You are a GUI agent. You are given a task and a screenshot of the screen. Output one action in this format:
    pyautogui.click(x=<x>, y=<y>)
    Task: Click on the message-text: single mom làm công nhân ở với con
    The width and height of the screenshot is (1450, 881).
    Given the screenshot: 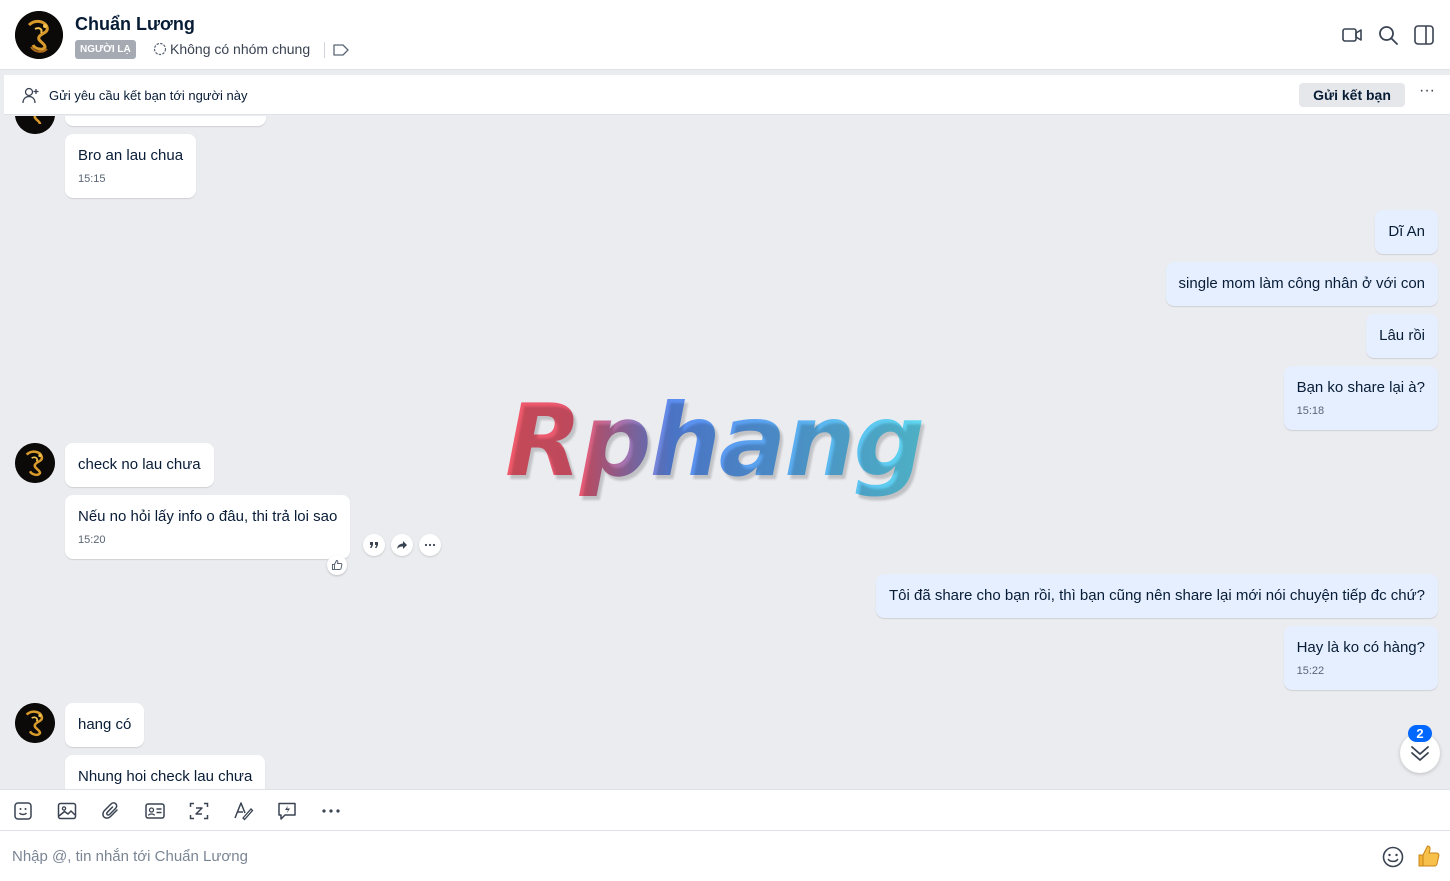 What is the action you would take?
    pyautogui.click(x=1301, y=283)
    